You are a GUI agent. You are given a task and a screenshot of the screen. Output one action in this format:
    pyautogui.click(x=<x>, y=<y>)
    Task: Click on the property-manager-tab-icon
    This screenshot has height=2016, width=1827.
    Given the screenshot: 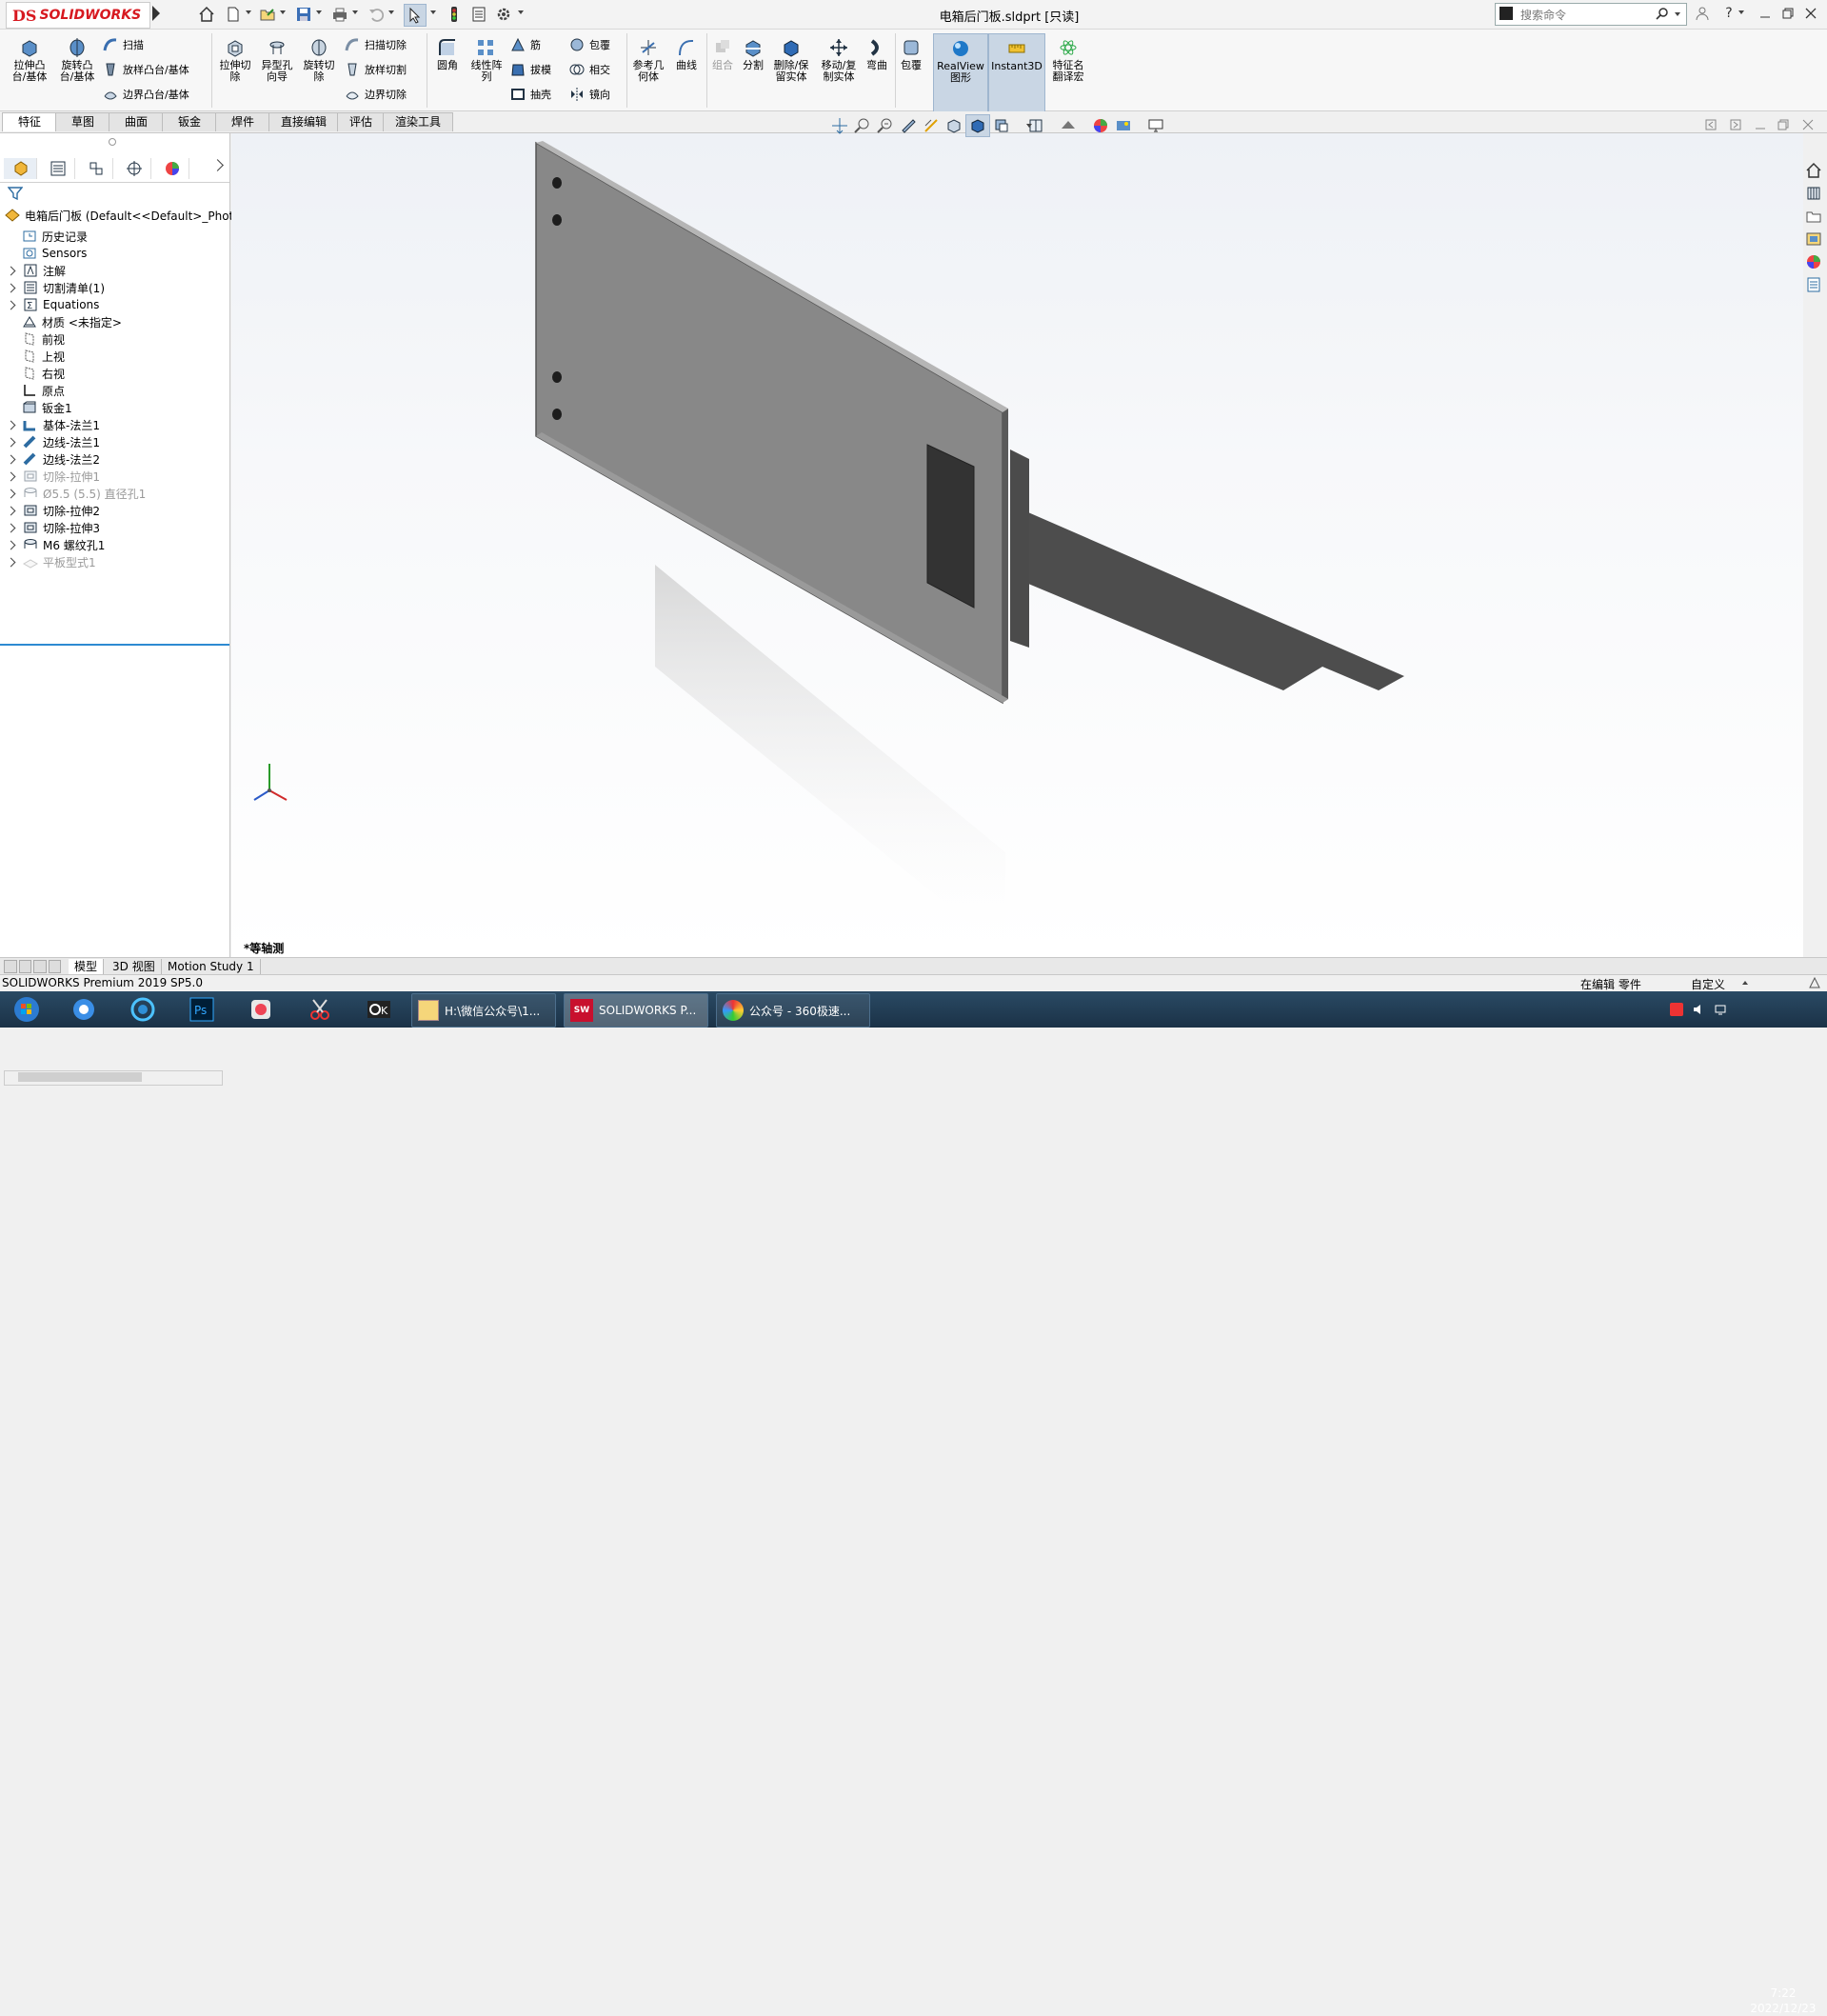 What is the action you would take?
    pyautogui.click(x=58, y=168)
    